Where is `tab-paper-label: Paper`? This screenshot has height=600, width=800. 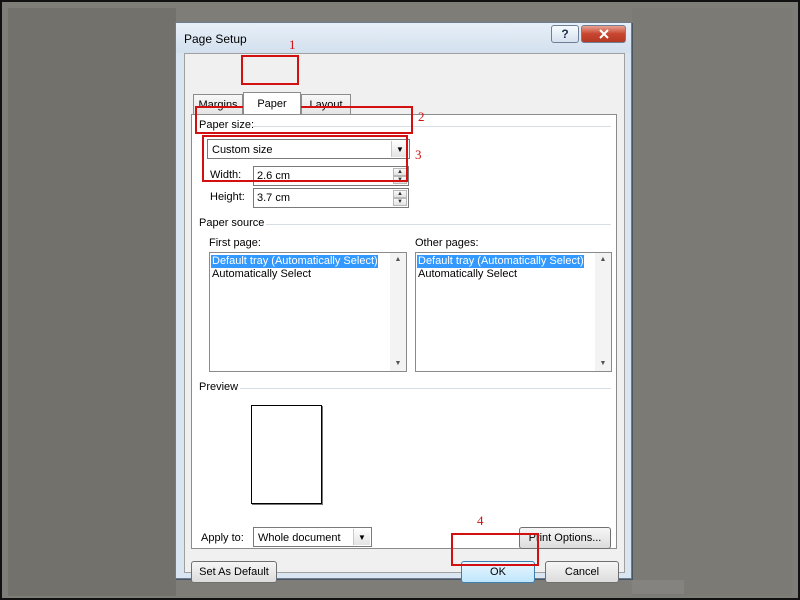
tab-paper-label: Paper is located at coordinates (272, 103).